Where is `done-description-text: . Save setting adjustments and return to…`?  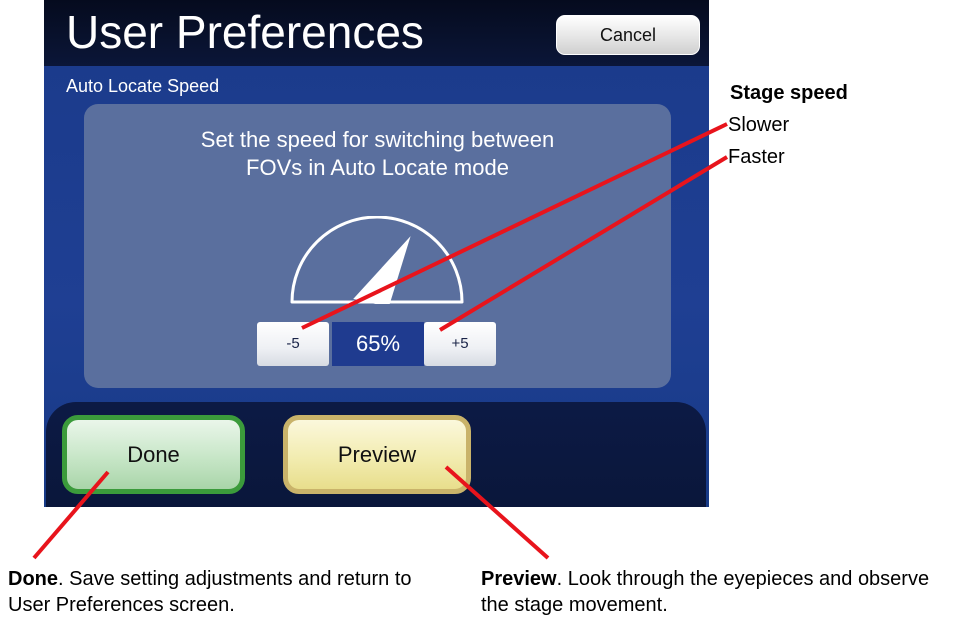
done-description-text: . Save setting adjustments and return to… is located at coordinates (210, 592).